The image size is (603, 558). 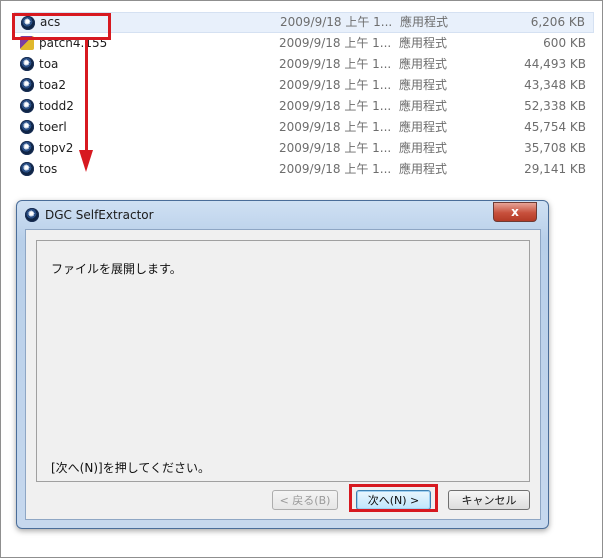 I want to click on highlight-box-acs, so click(x=61, y=26).